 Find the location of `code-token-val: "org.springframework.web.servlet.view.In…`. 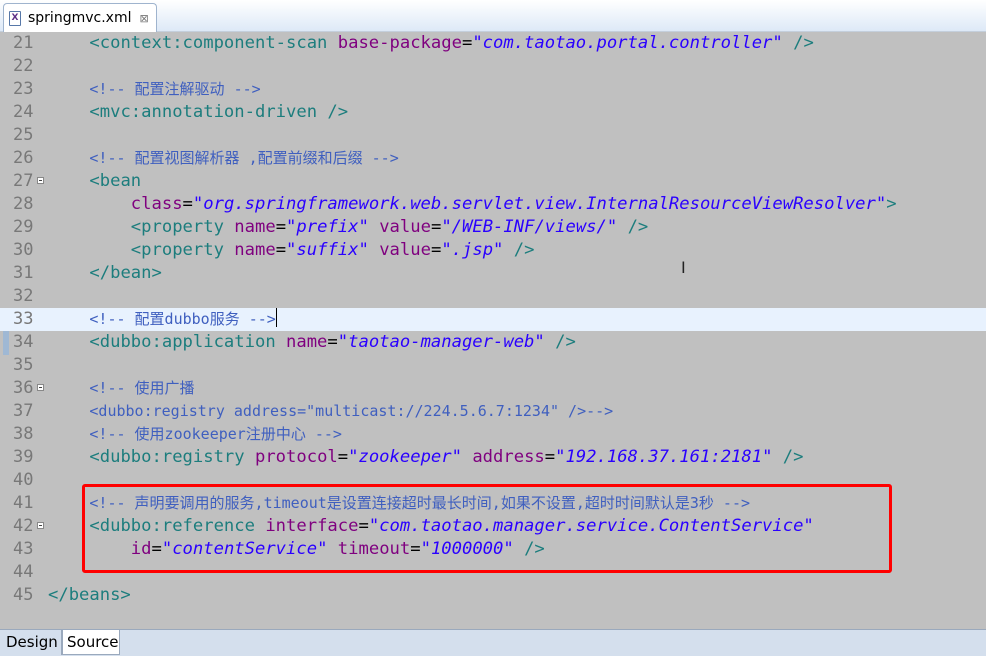

code-token-val: "org.springframework.web.servlet.view.In… is located at coordinates (539, 204).